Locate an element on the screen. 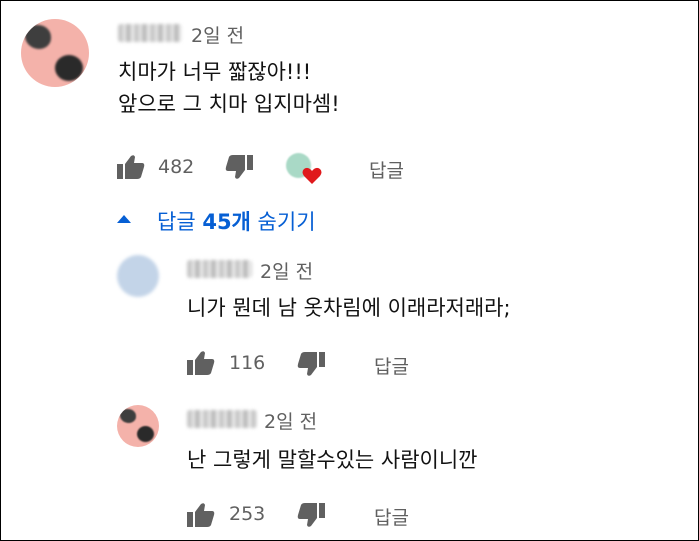 The width and height of the screenshot is (699, 541). comment-line: 앞으로 그 치마 입지마셈! is located at coordinates (229, 104).